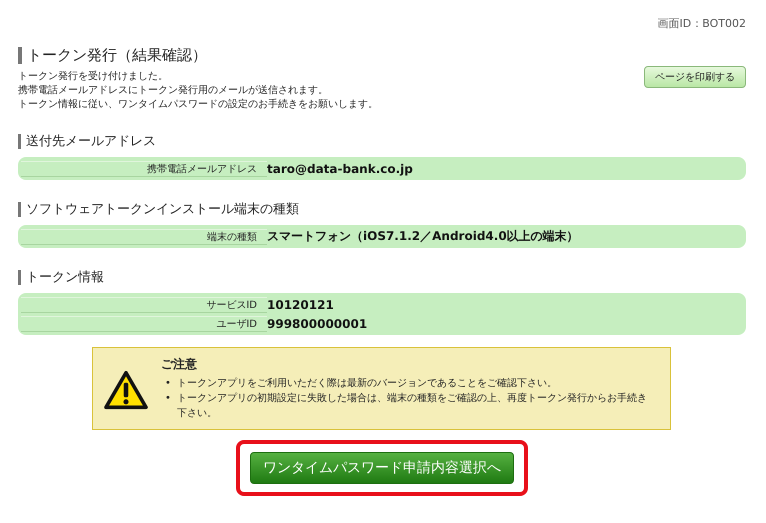 This screenshot has height=523, width=766. What do you see at coordinates (340, 169) in the screenshot?
I see `field-value: taro@data-bank.co.jp` at bounding box center [340, 169].